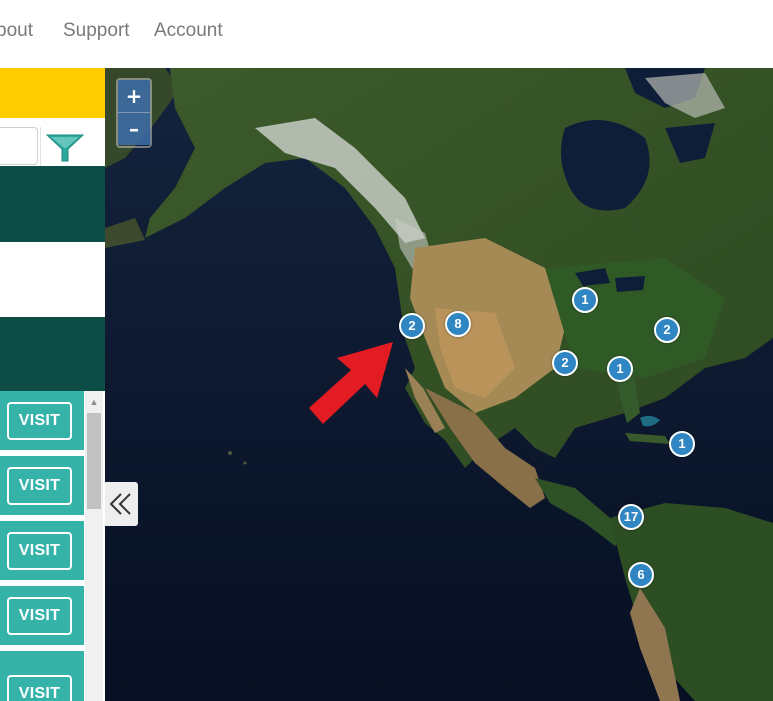  I want to click on zoom-in-button: +, so click(134, 96).